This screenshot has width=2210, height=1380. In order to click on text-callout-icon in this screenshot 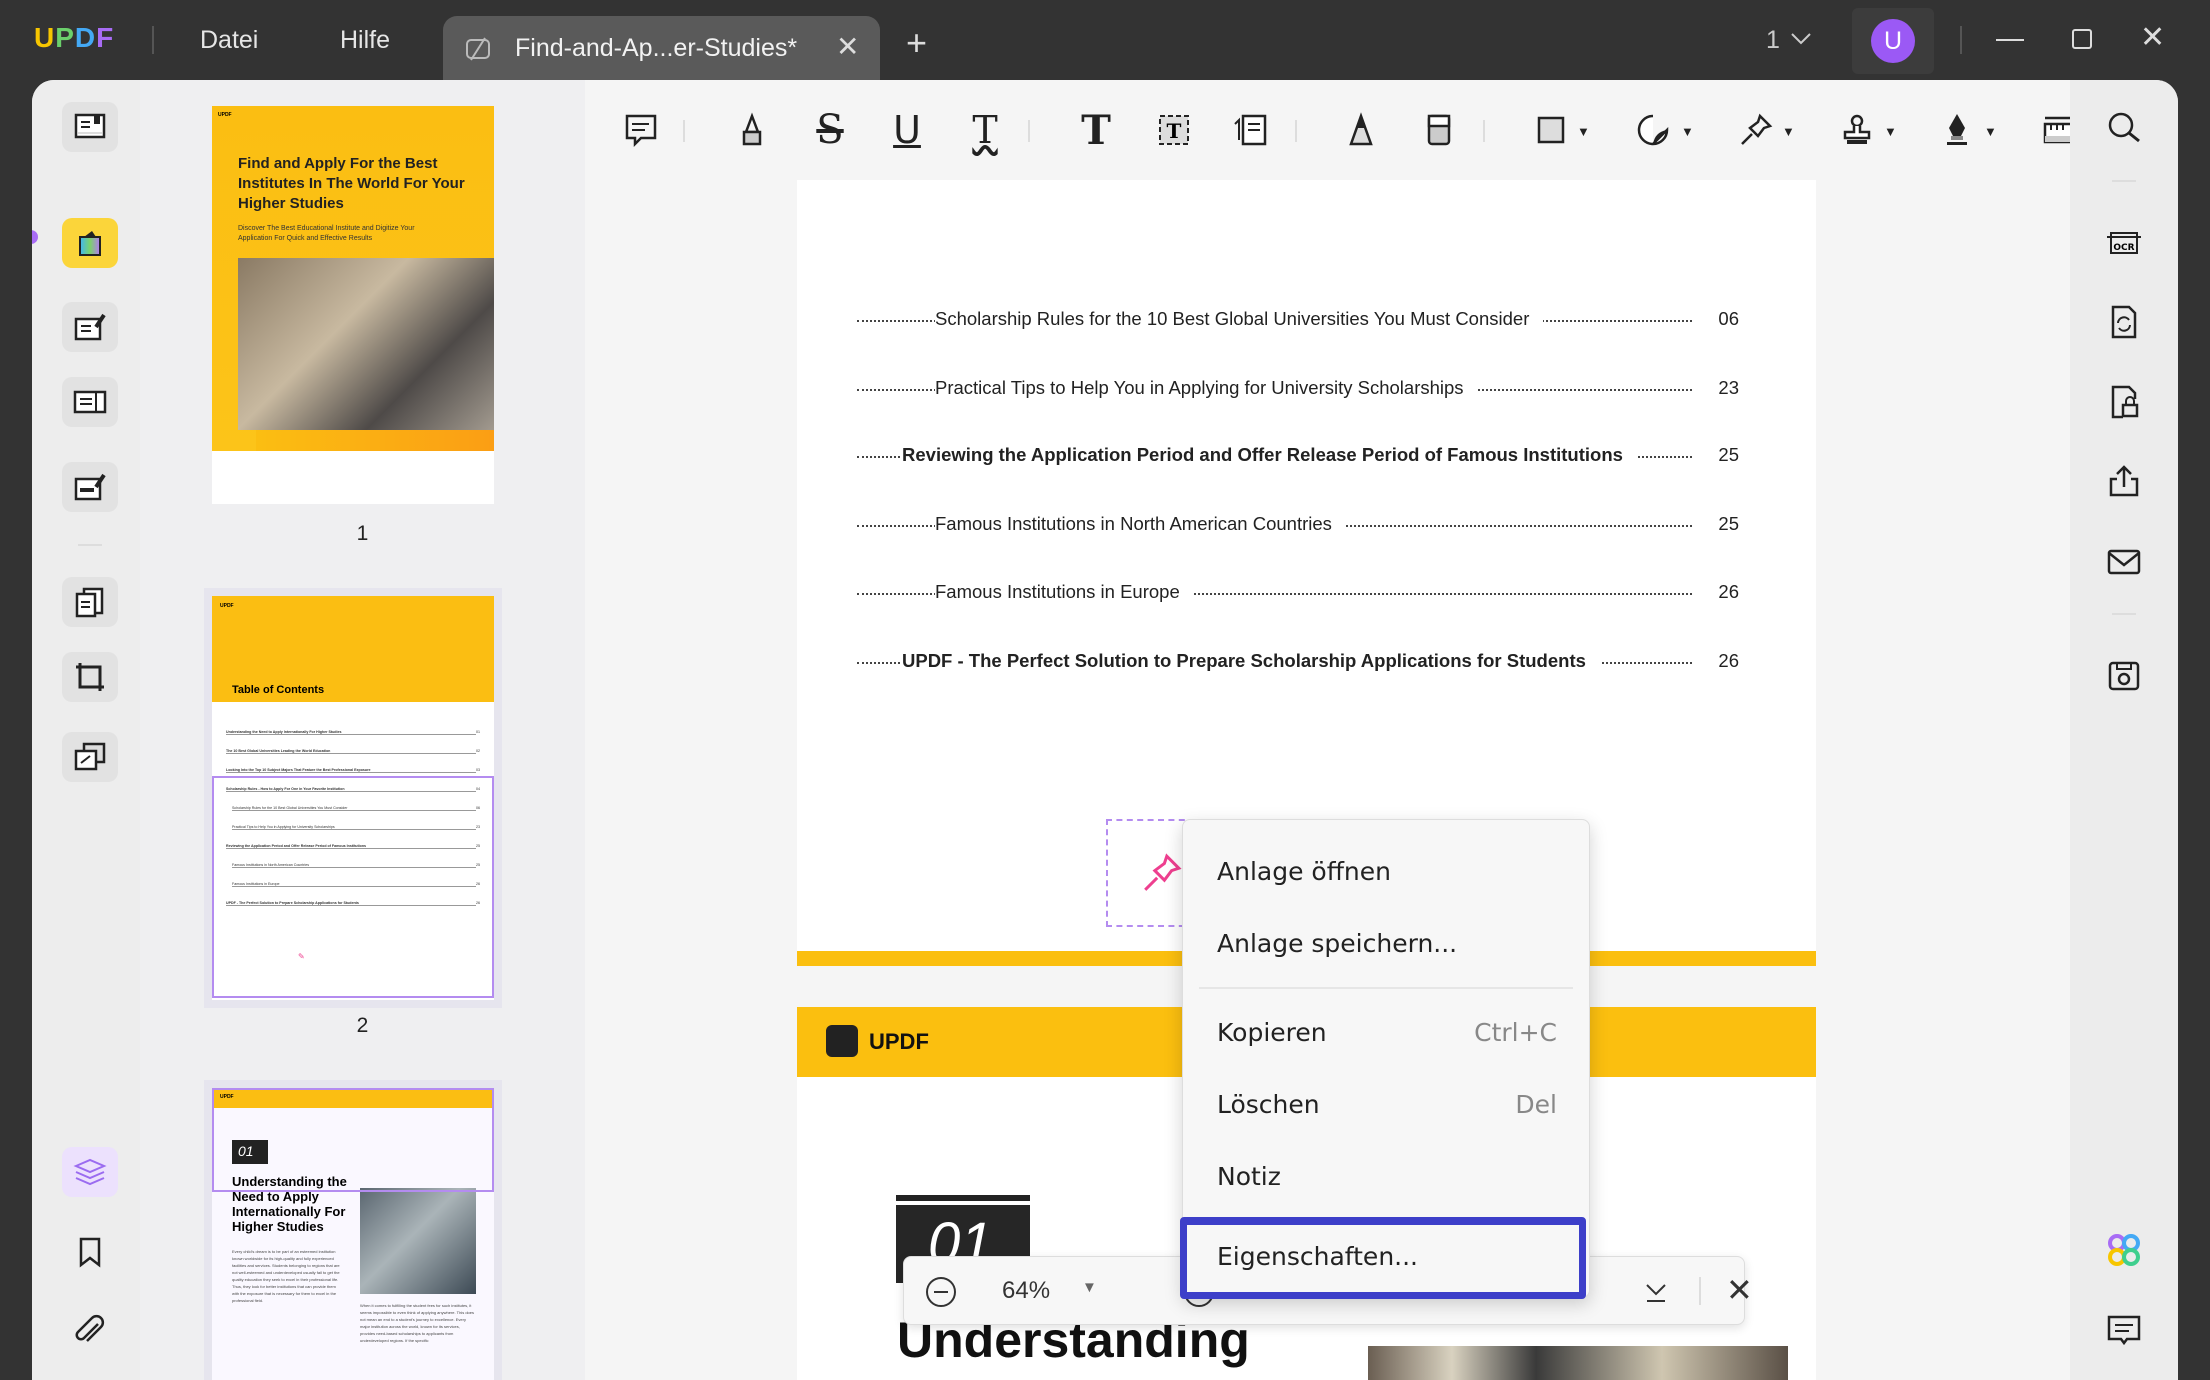, I will do `click(1250, 130)`.